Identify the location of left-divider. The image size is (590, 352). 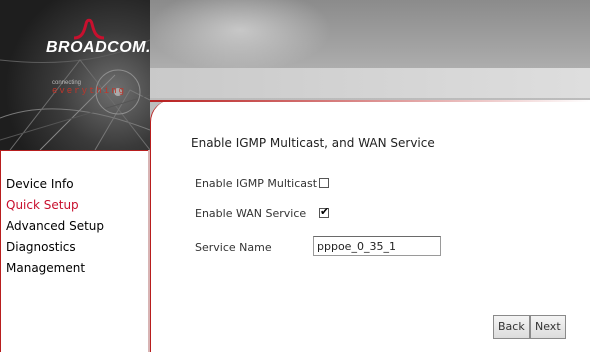
(75, 150).